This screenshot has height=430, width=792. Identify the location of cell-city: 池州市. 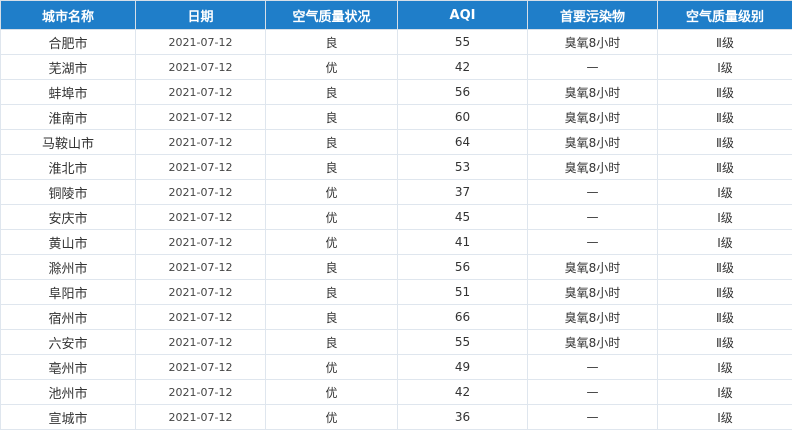
(68, 392).